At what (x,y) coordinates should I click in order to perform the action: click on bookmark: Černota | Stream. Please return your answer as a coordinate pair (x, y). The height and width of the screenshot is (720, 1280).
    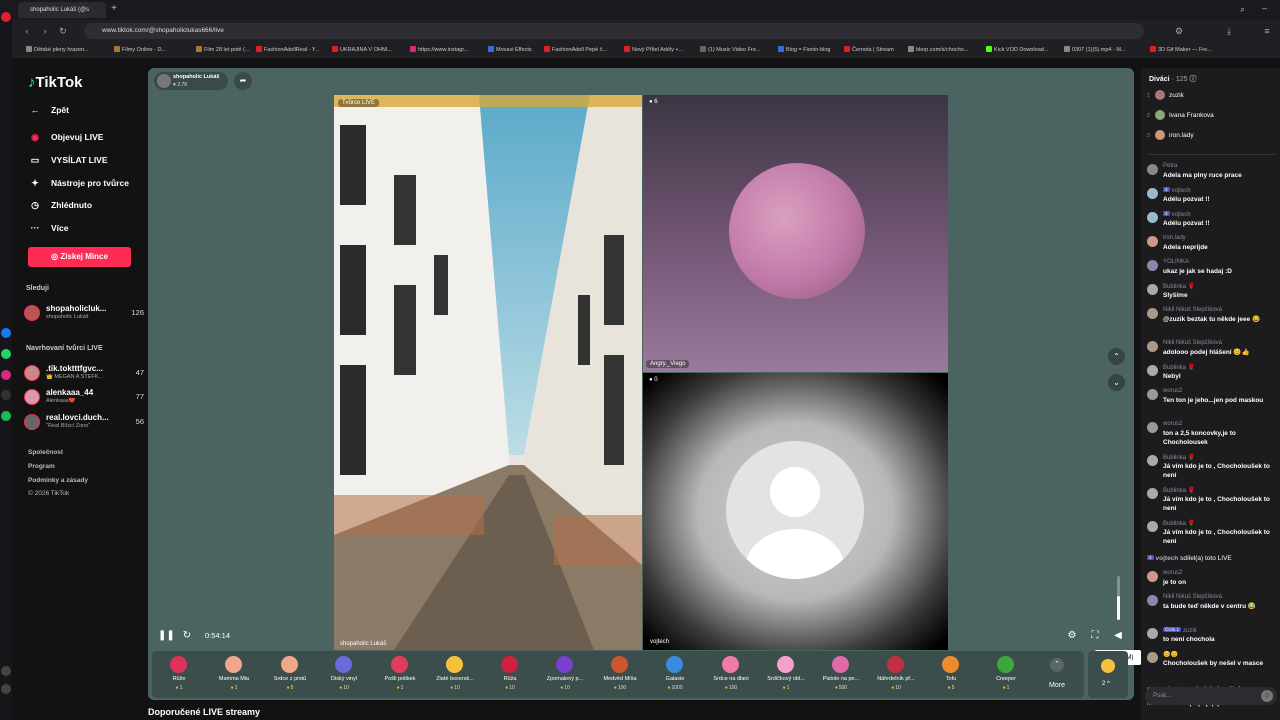
    Looking at the image, I should click on (869, 50).